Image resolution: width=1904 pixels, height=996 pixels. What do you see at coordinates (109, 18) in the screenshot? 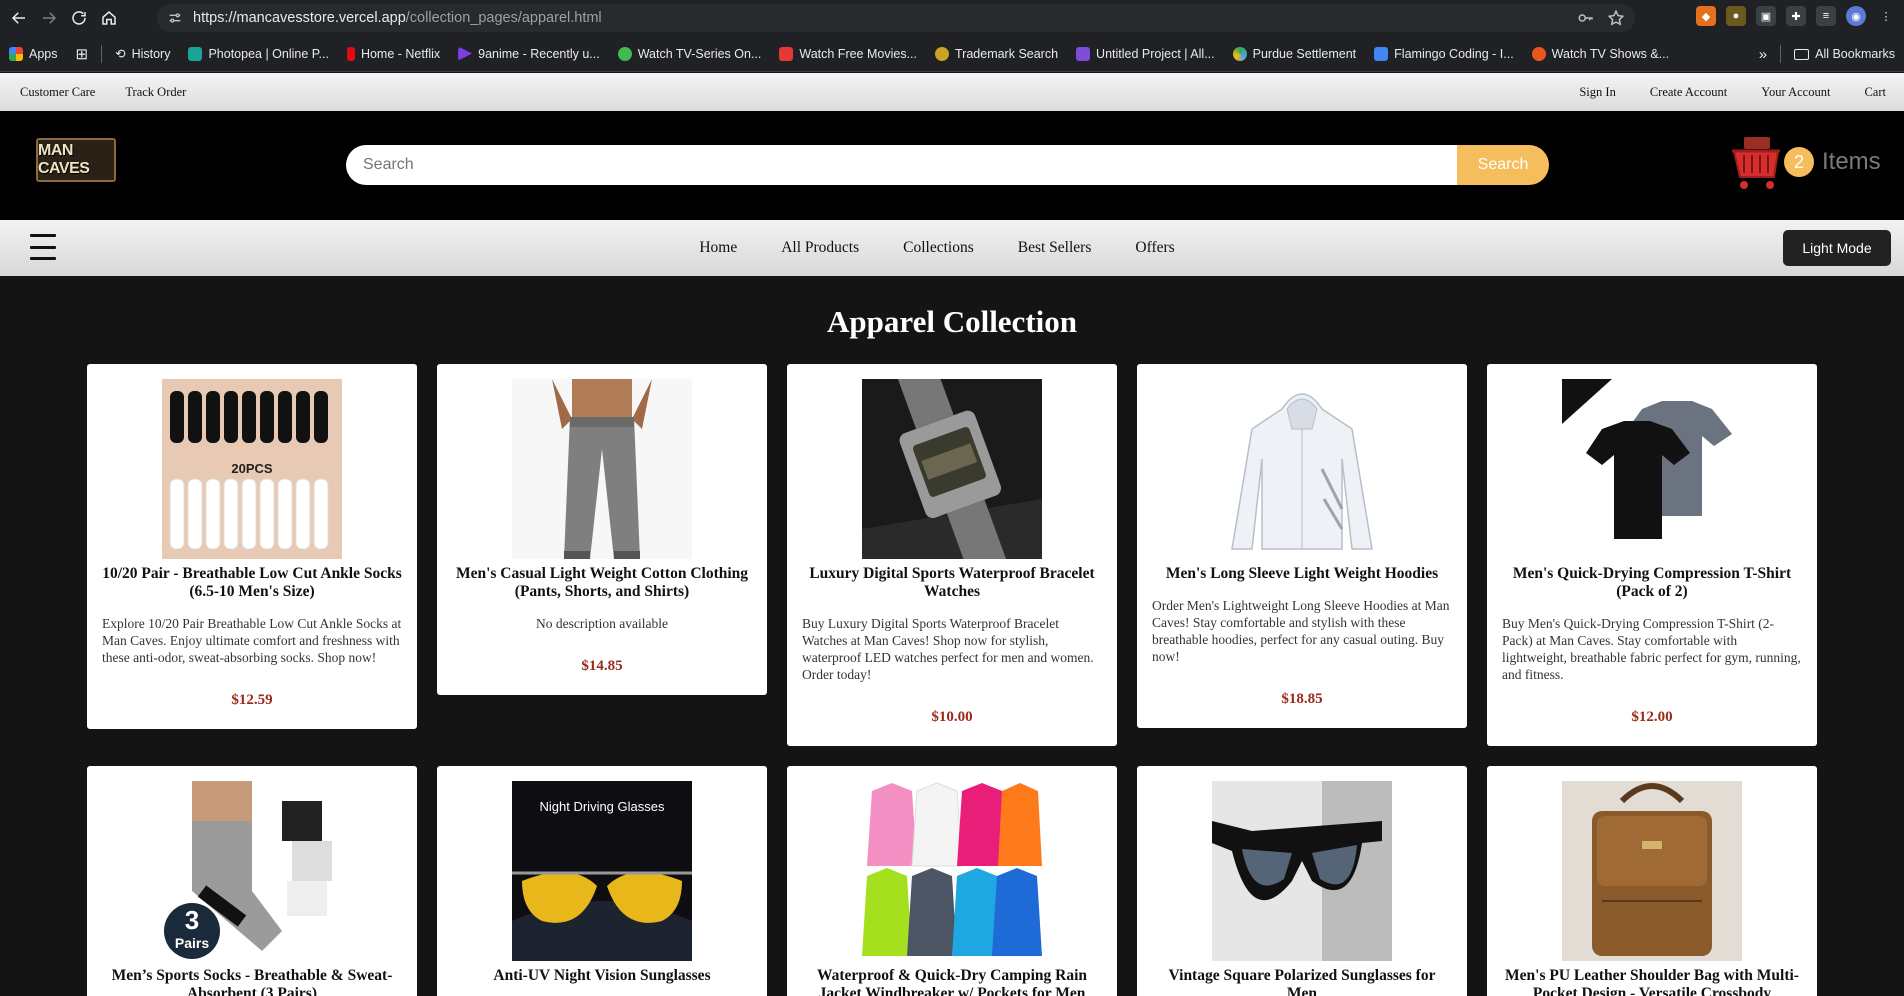
I see `home-icon` at bounding box center [109, 18].